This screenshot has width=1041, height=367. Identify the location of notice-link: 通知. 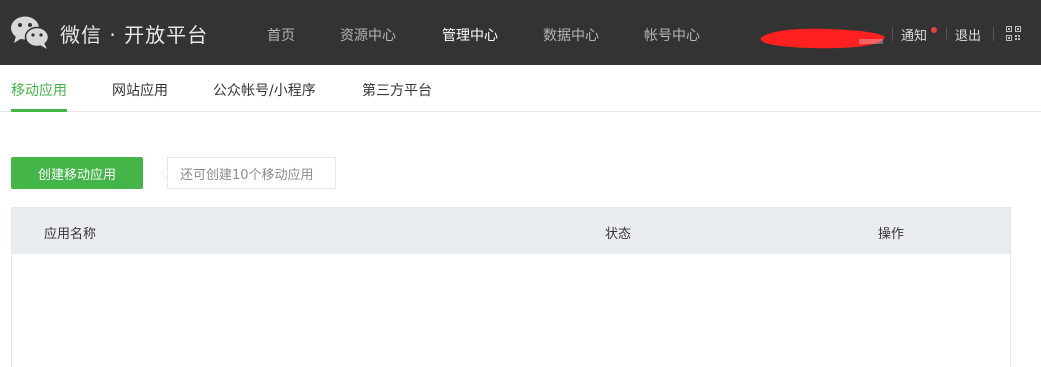
(914, 34).